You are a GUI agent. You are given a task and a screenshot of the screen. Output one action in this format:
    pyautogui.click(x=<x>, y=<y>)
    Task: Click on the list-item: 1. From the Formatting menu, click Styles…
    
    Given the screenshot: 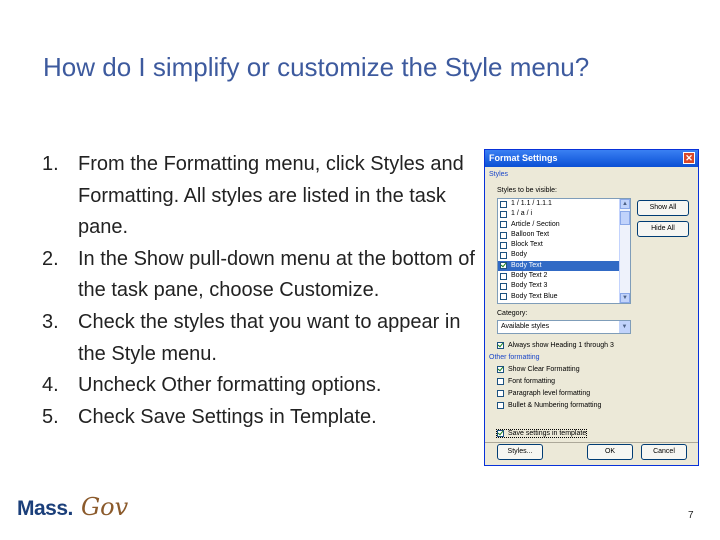 What is the action you would take?
    pyautogui.click(x=262, y=196)
    